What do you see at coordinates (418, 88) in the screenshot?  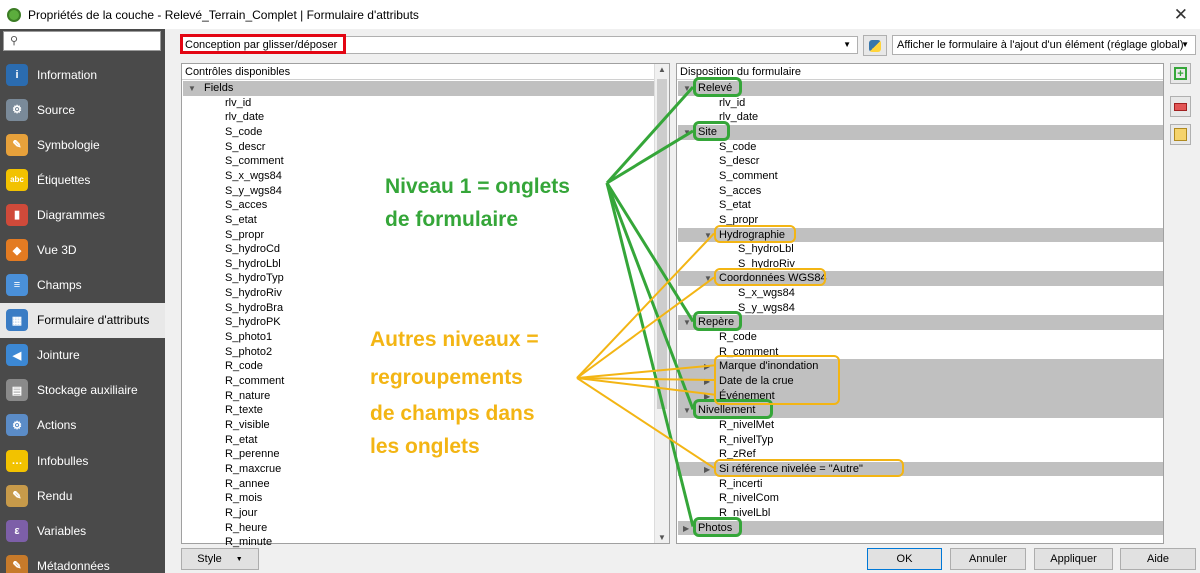 I see `fields-root-row` at bounding box center [418, 88].